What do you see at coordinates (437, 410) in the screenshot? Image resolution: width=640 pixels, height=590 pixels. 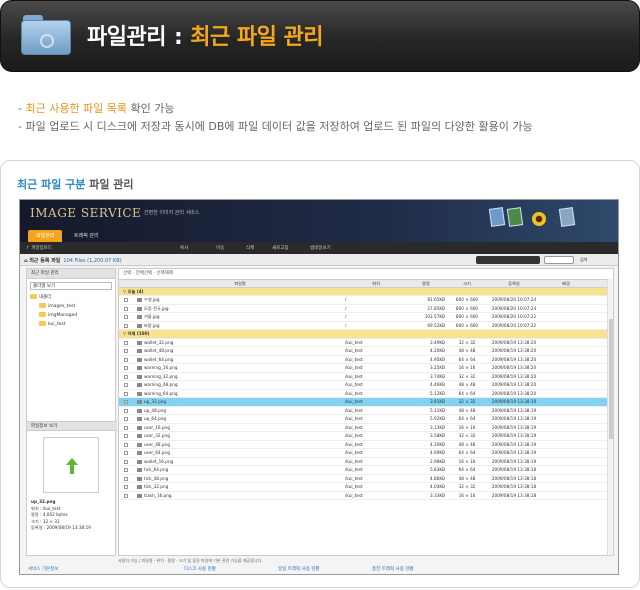 I see `cell-size: 5.11KB` at bounding box center [437, 410].